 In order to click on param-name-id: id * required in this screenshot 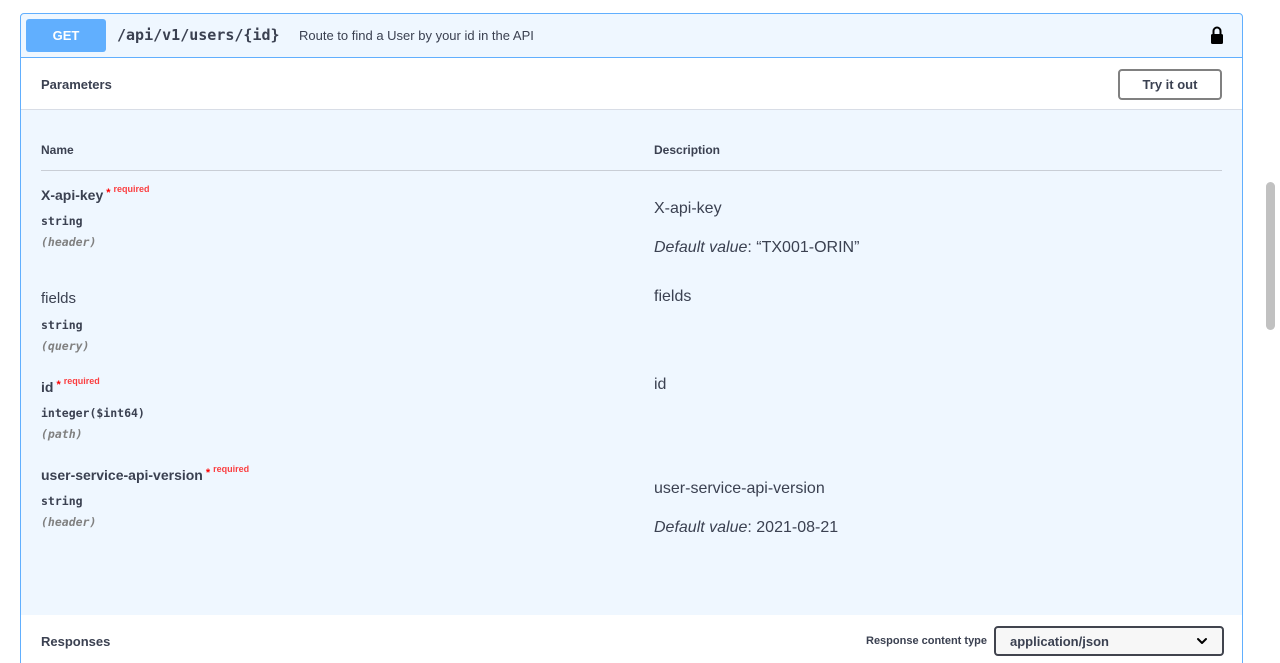, I will do `click(70, 385)`.